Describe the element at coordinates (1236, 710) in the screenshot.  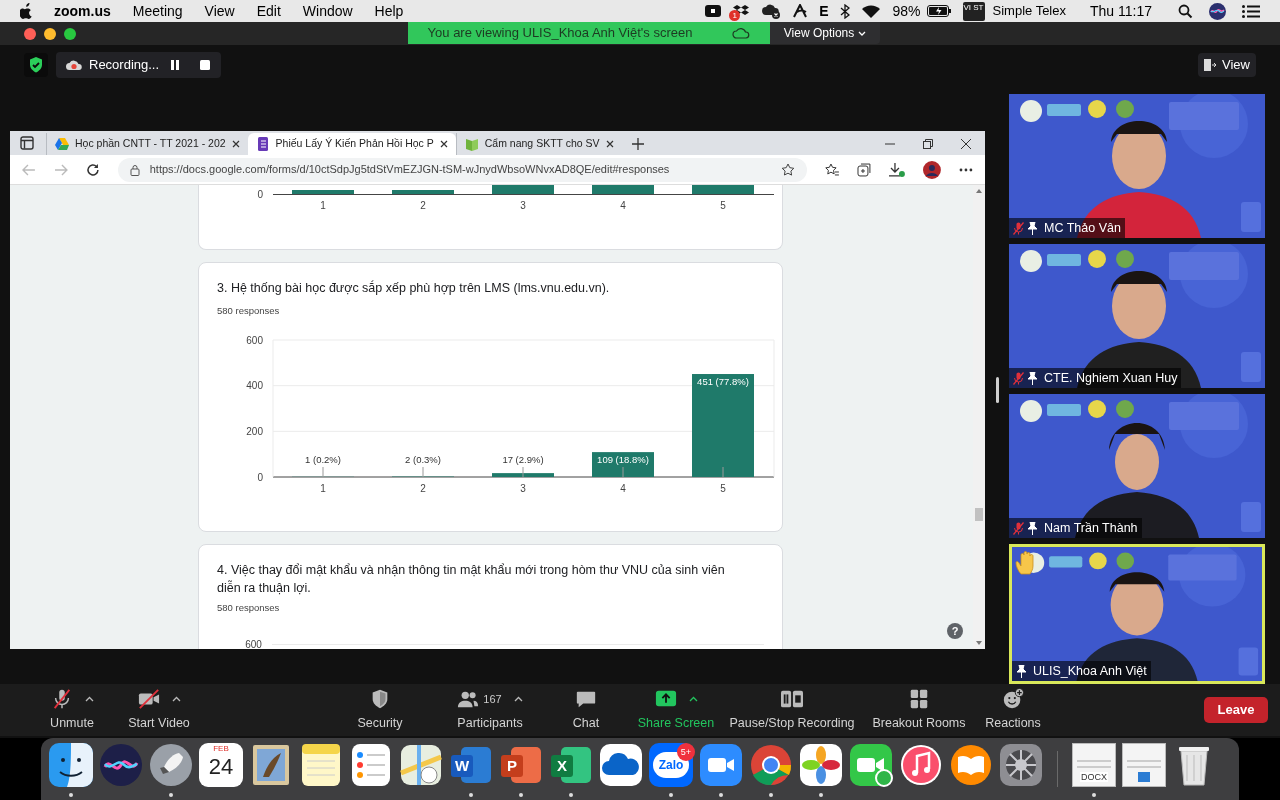
I see `leave-button: Leave` at that location.